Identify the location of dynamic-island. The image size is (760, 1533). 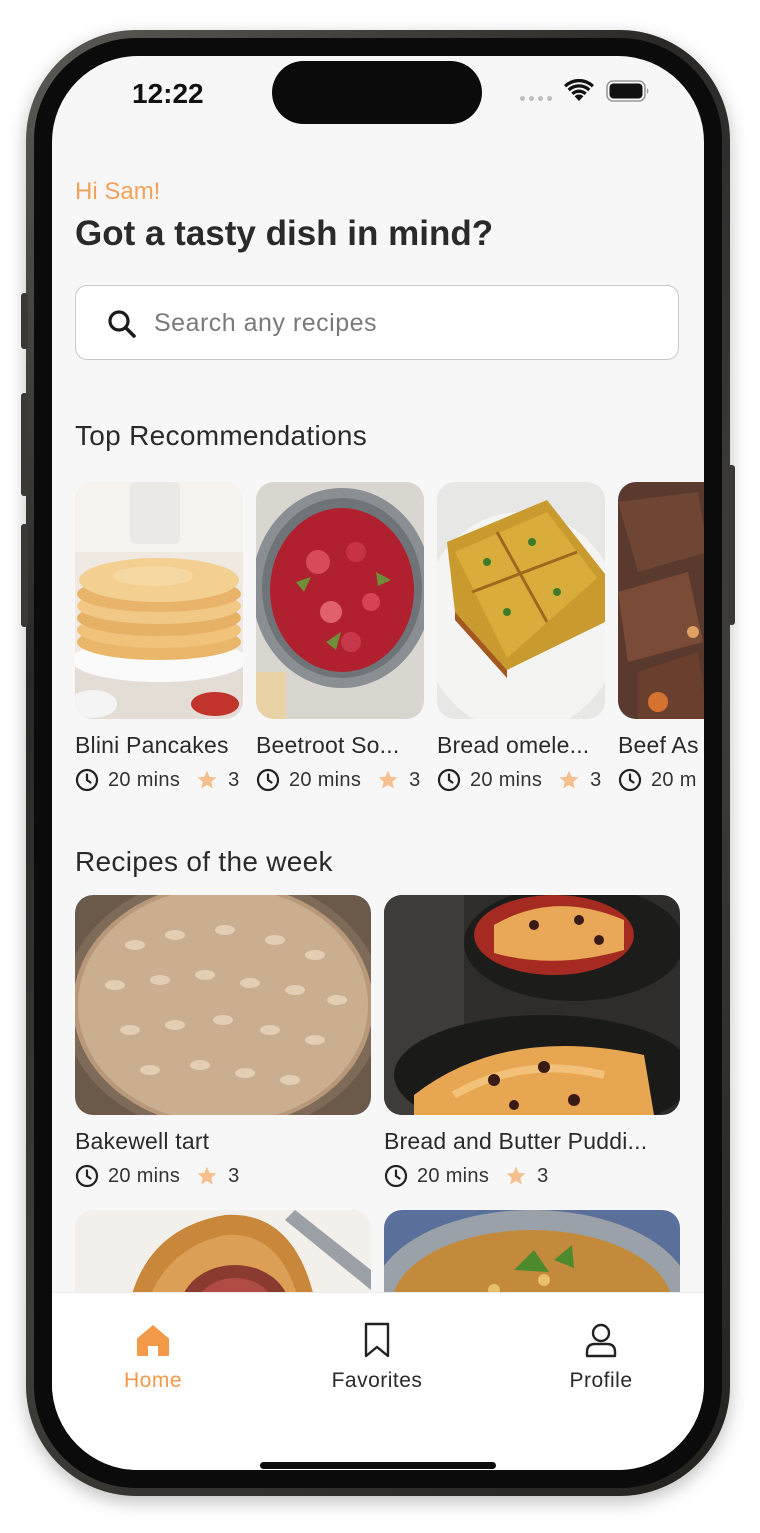
(377, 92).